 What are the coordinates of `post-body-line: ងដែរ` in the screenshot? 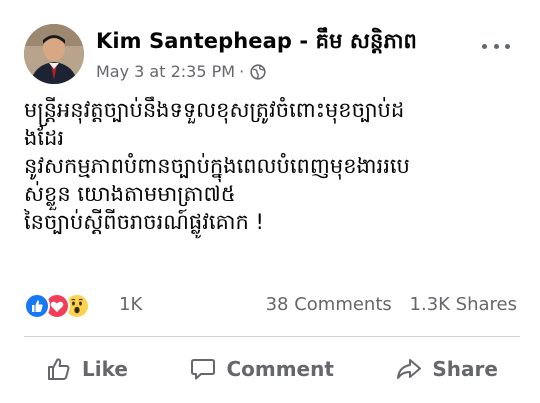 It's located at (44, 138).